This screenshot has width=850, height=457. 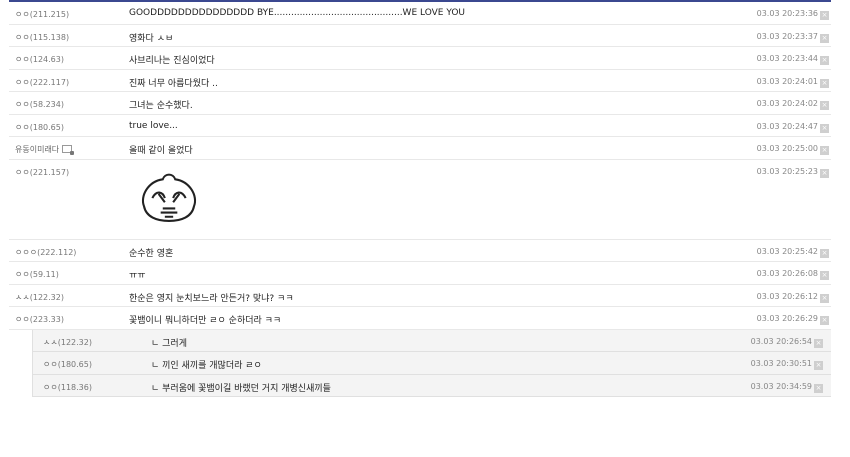 I want to click on member-icon, so click(x=68, y=150).